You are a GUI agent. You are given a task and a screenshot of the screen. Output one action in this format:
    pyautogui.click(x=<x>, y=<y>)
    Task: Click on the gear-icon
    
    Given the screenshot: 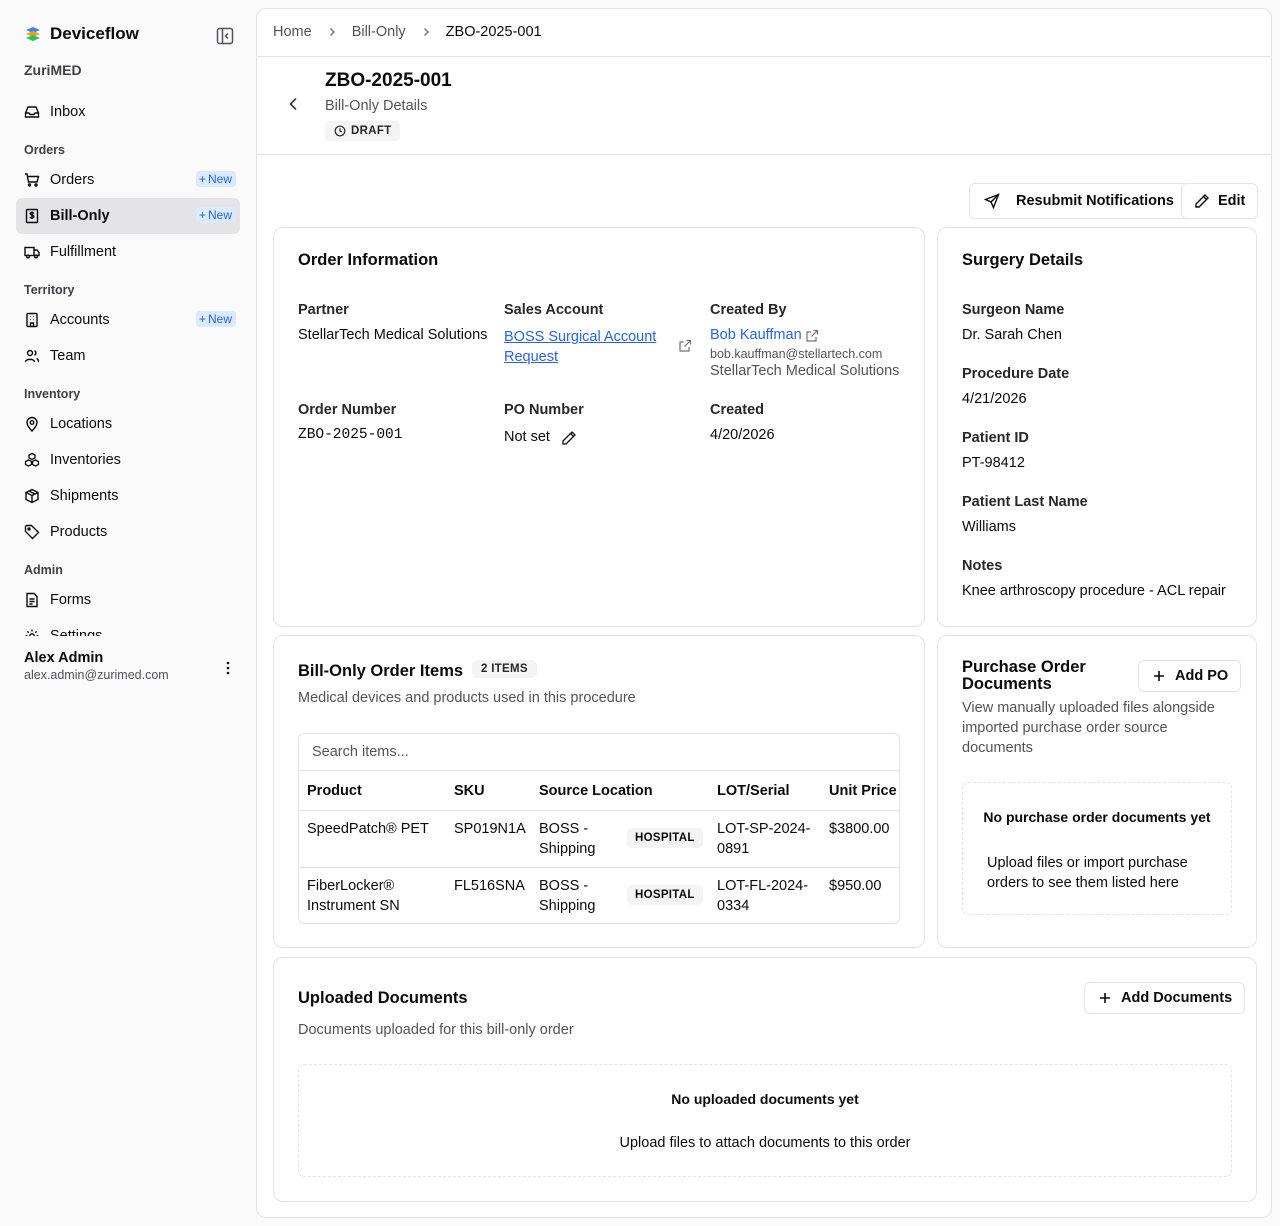 What is the action you would take?
    pyautogui.click(x=32, y=632)
    